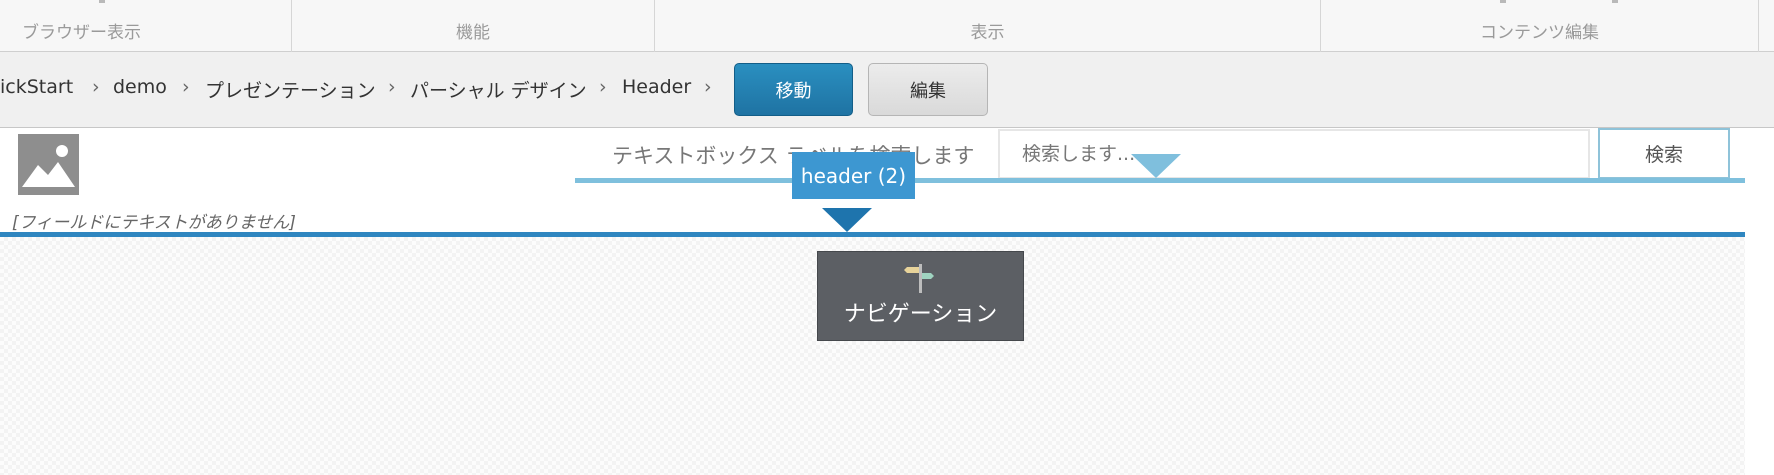 This screenshot has width=1774, height=475. I want to click on breadcrumb-item-quickstart: ickStart, so click(36, 87).